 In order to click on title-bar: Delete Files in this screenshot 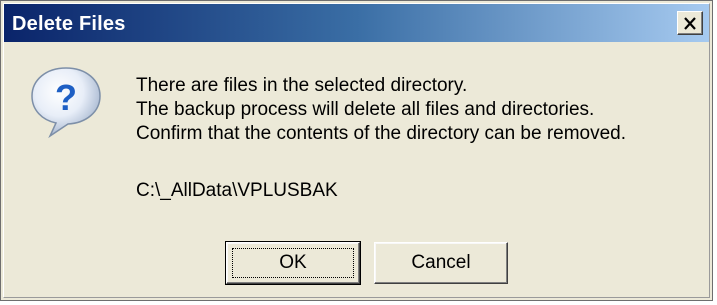, I will do `click(356, 23)`.